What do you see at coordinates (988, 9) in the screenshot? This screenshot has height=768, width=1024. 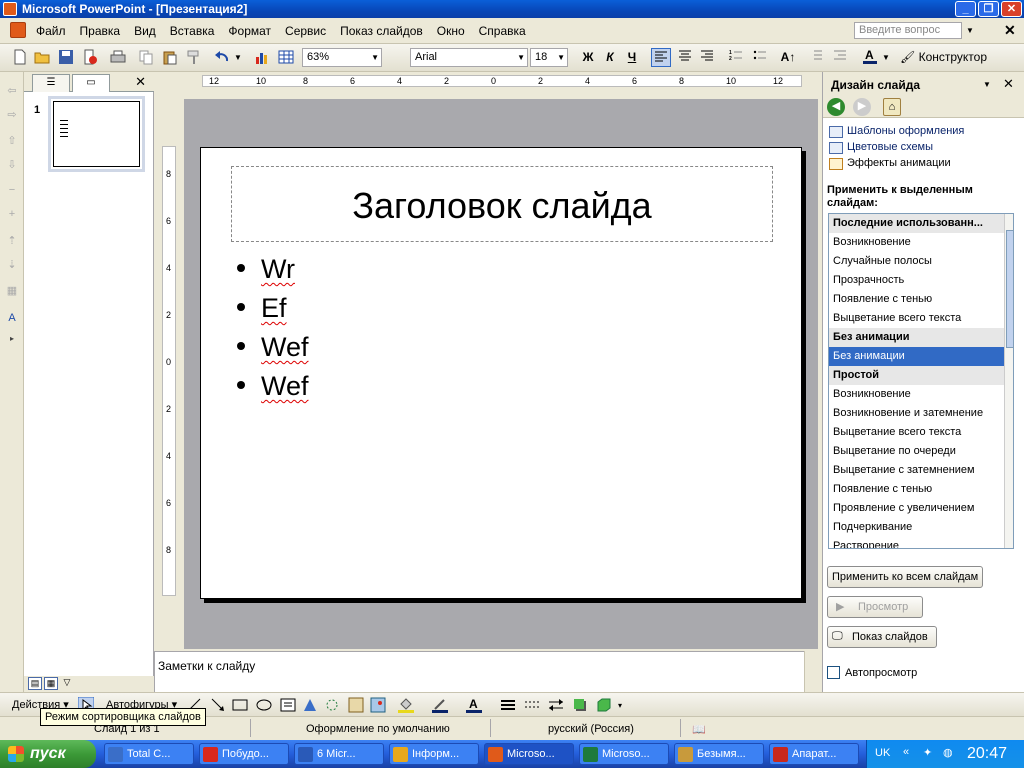 I see `restore-button: ❐` at bounding box center [988, 9].